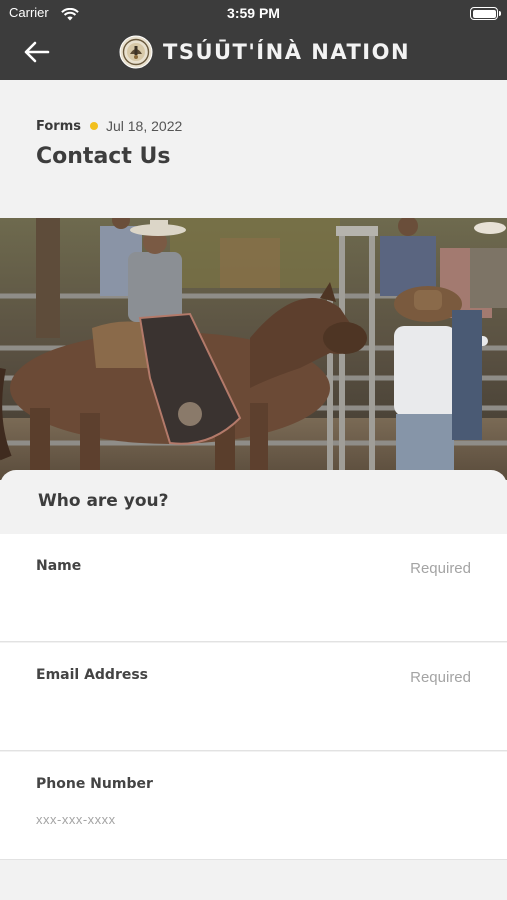 This screenshot has width=507, height=900. What do you see at coordinates (485, 13) in the screenshot?
I see `battery-icon` at bounding box center [485, 13].